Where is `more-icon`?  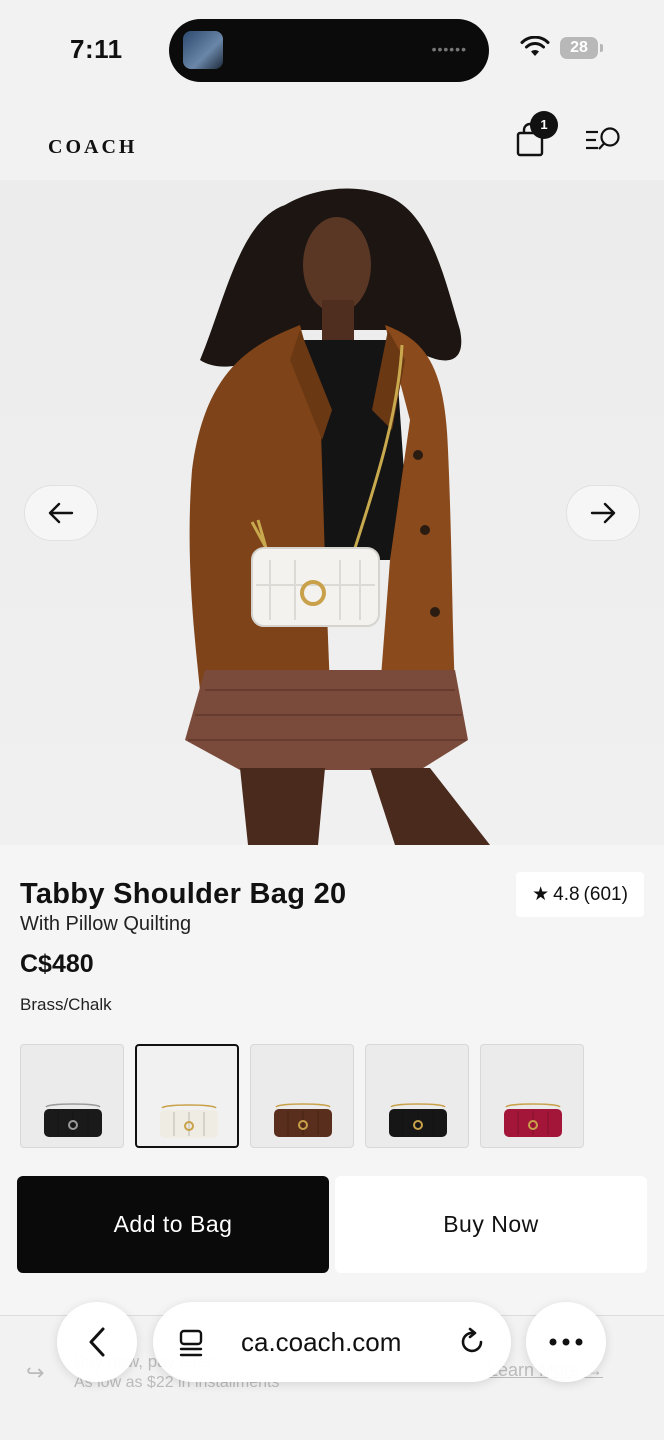
more-icon is located at coordinates (566, 1342).